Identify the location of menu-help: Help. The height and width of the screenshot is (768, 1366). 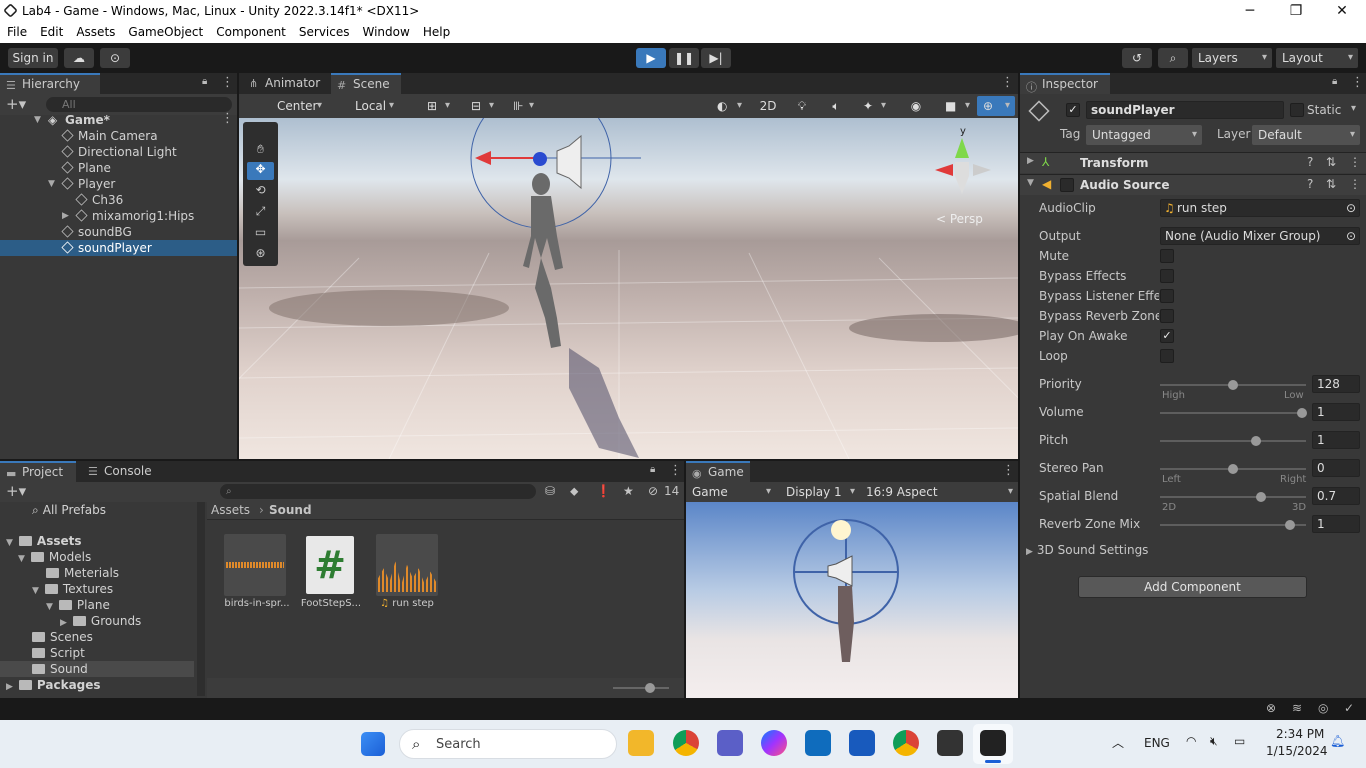
(436, 30).